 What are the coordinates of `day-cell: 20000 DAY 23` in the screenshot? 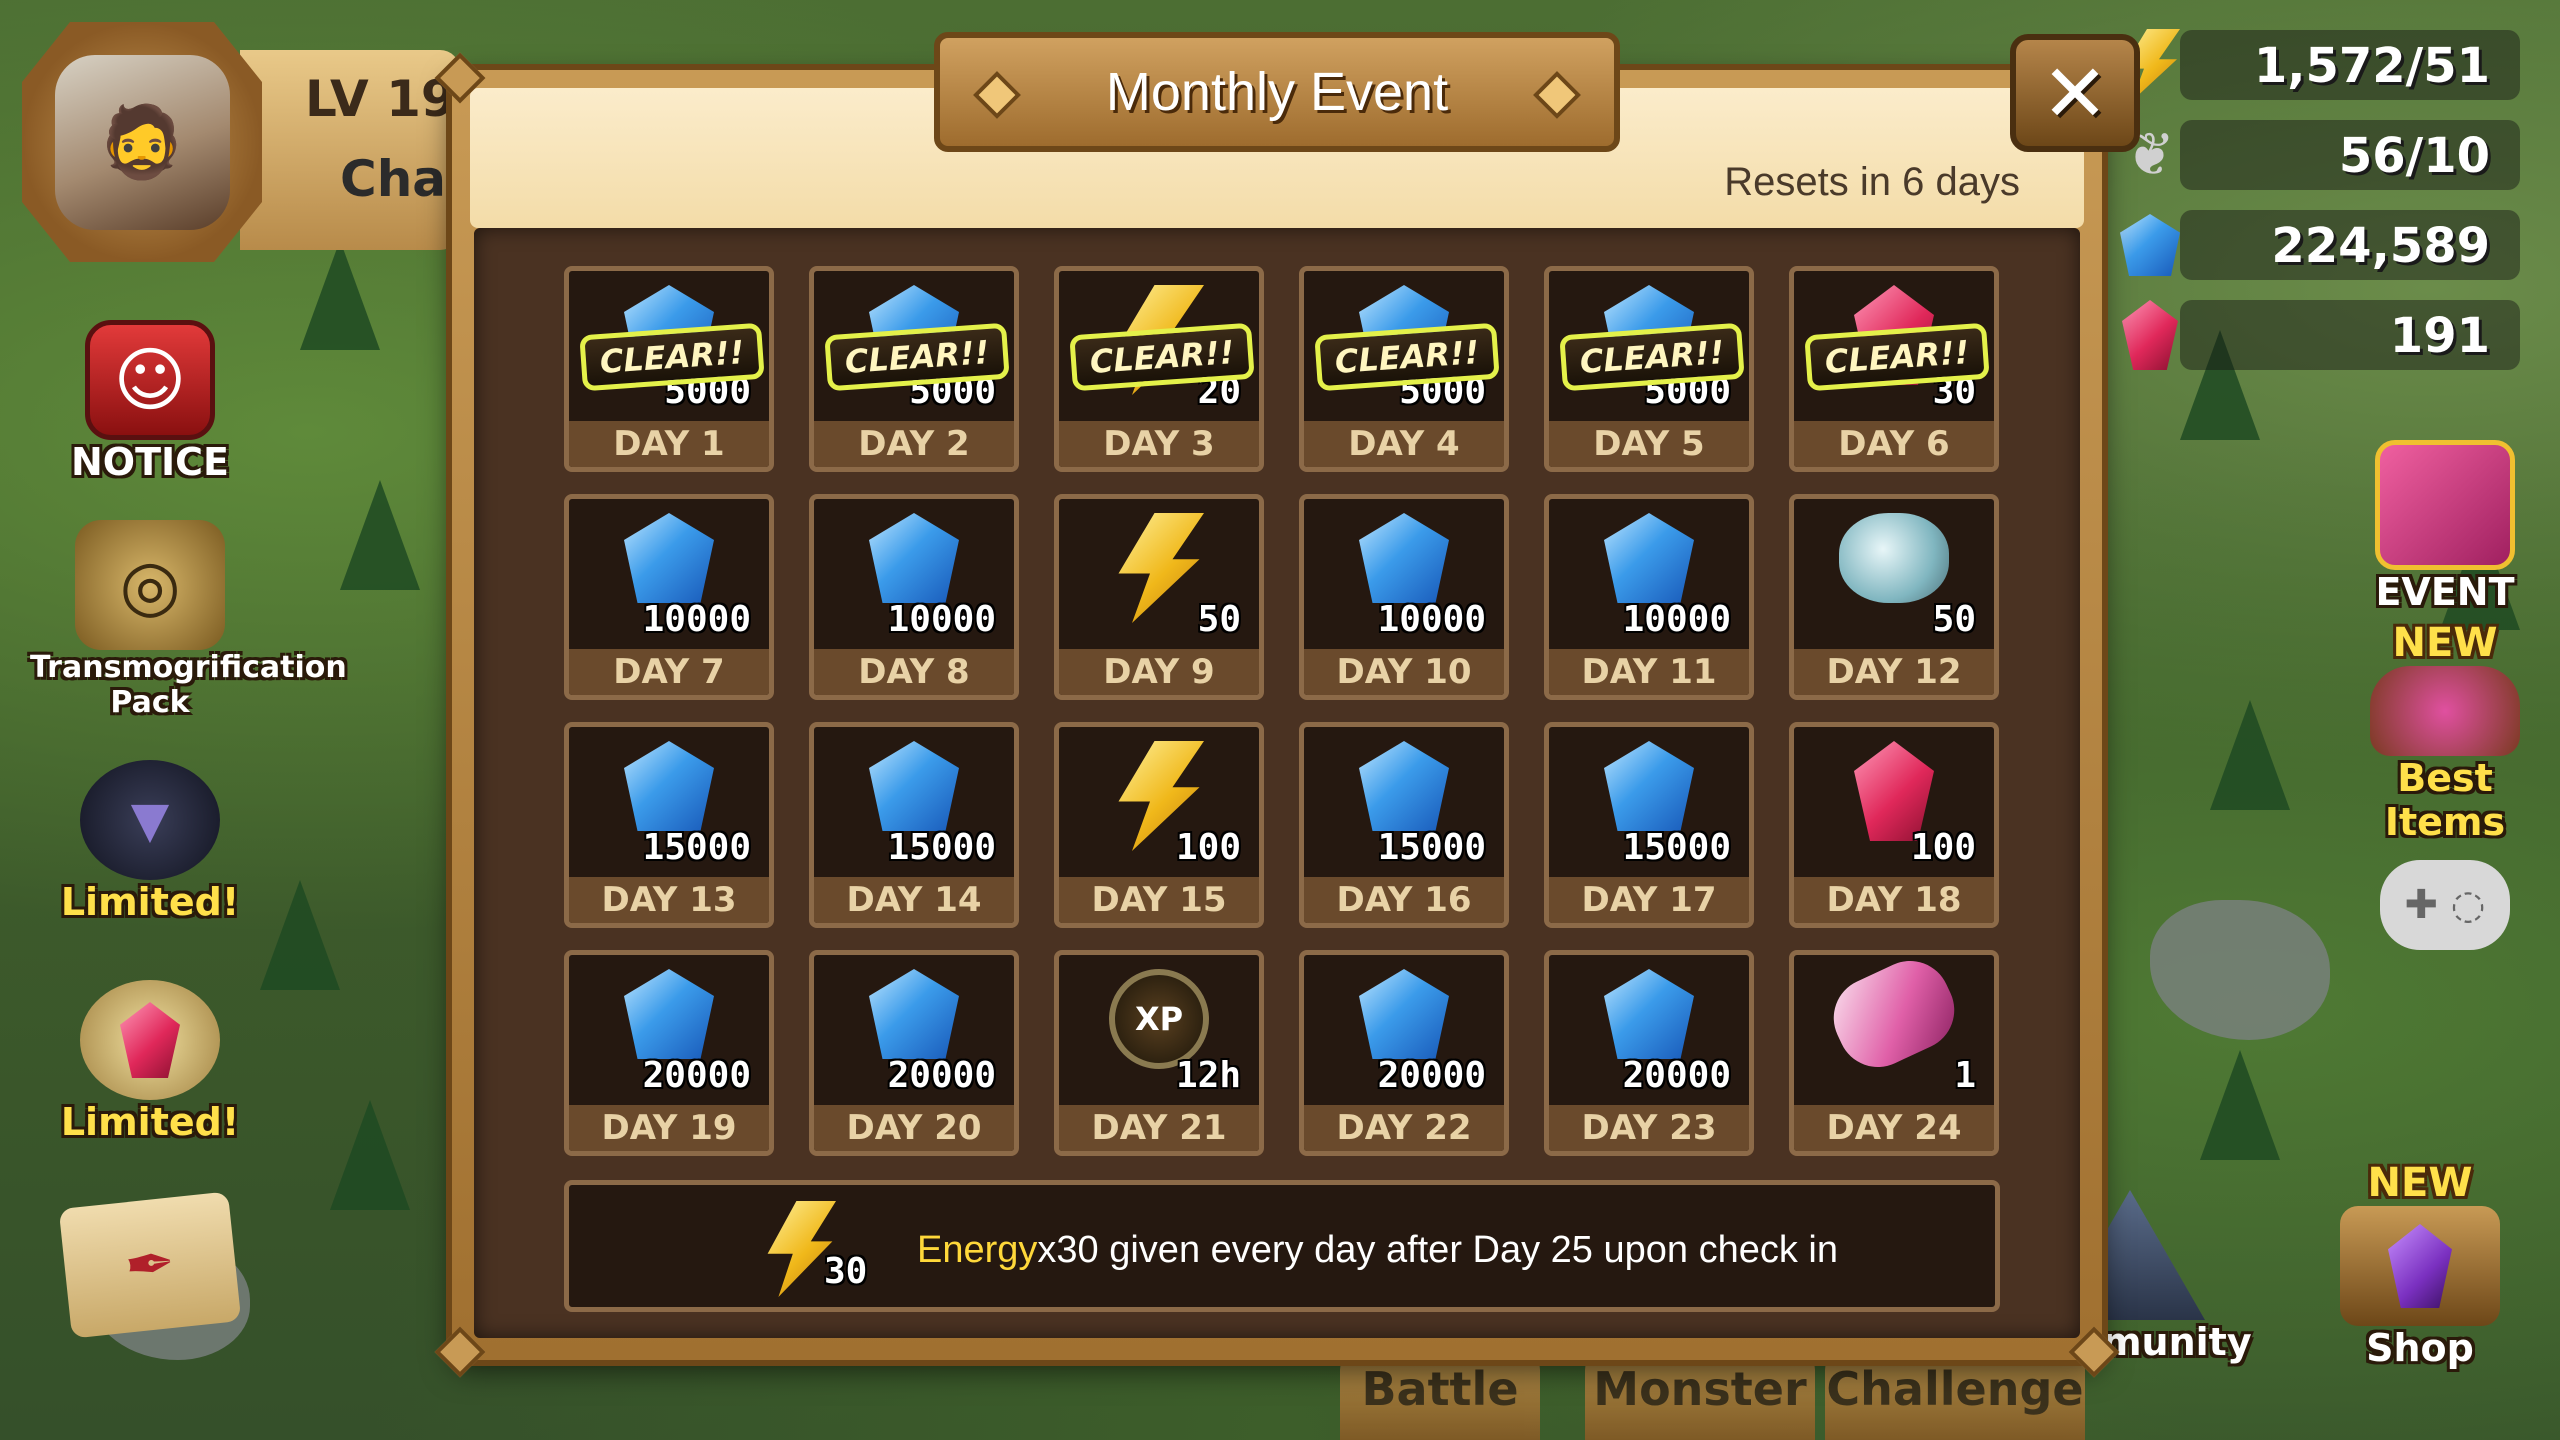 It's located at (1649, 1053).